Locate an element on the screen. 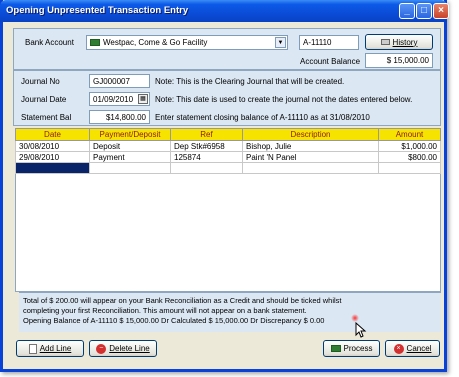 This screenshot has height=377, width=459. process-icon is located at coordinates (335, 348).